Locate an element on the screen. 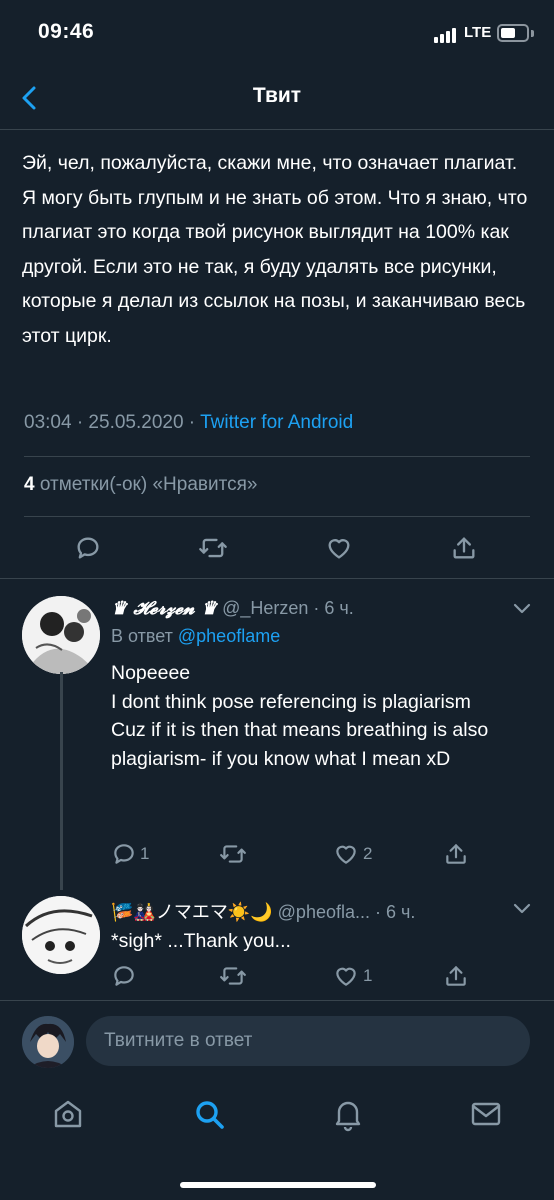  user-avatar is located at coordinates (48, 1042).